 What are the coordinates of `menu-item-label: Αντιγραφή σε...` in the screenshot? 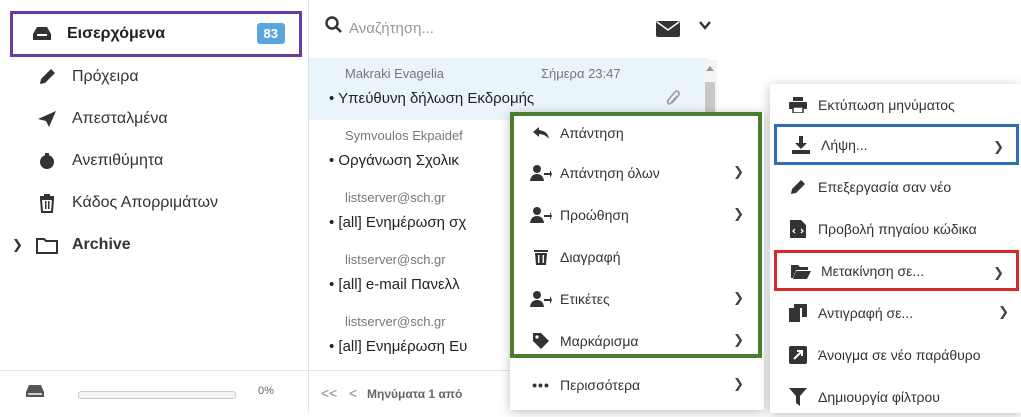 It's located at (866, 312).